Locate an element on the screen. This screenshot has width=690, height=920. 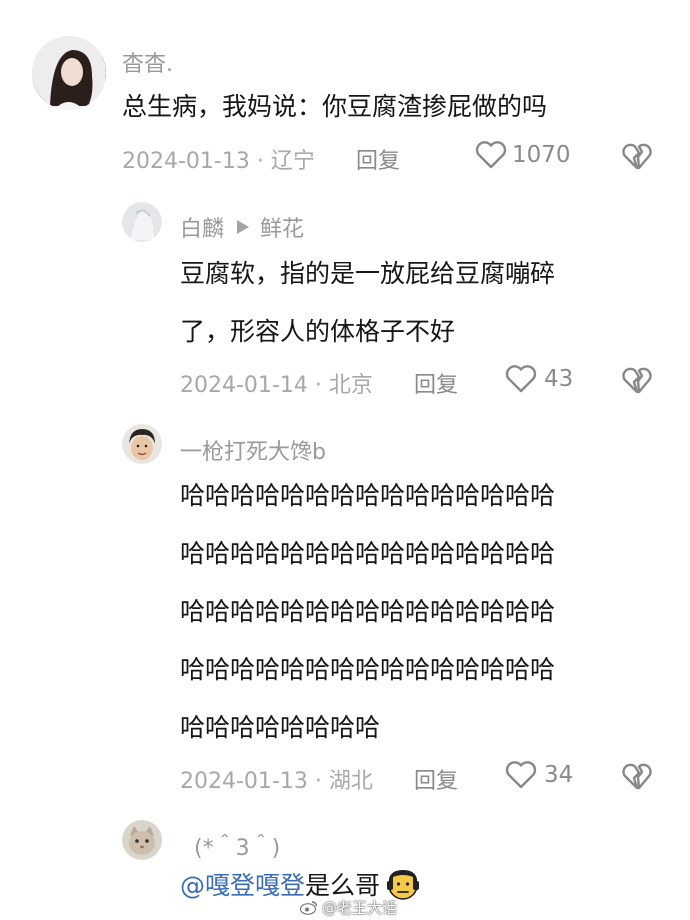
triangle-right-icon is located at coordinates (243, 227).